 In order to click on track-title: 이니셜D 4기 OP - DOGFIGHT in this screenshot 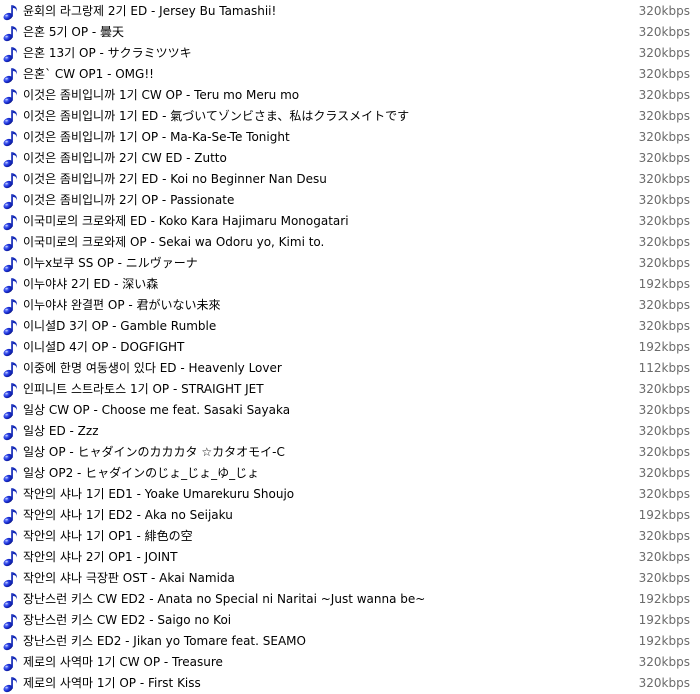, I will do `click(104, 347)`.